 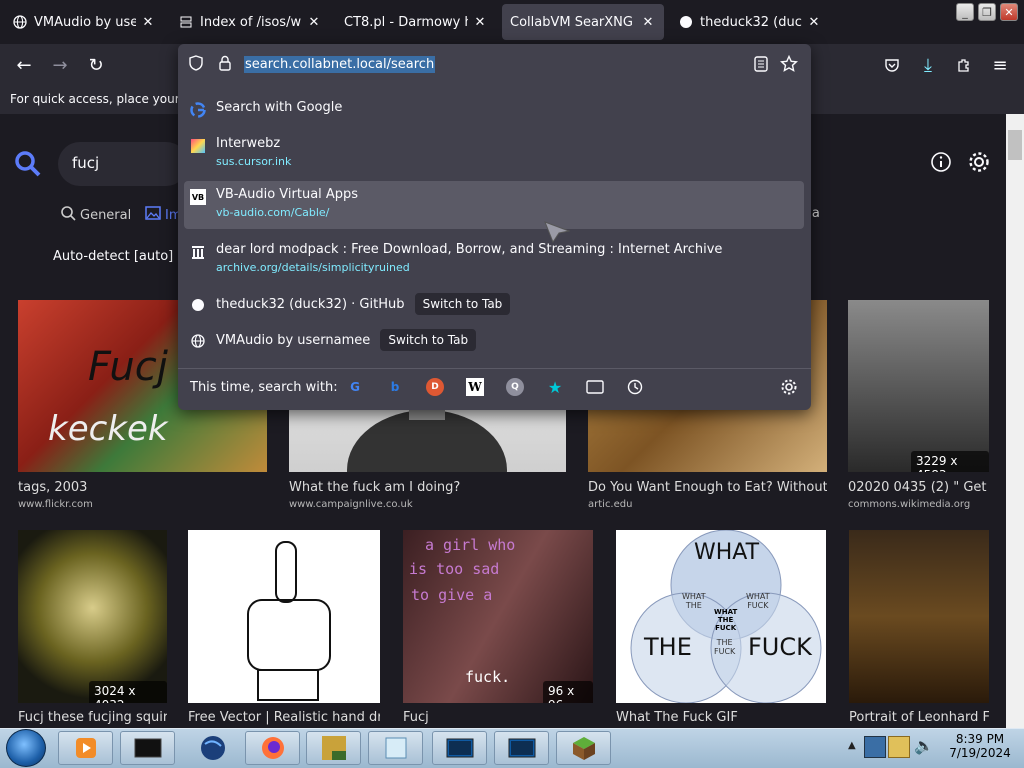 I want to click on gear-icon, so click(x=979, y=164).